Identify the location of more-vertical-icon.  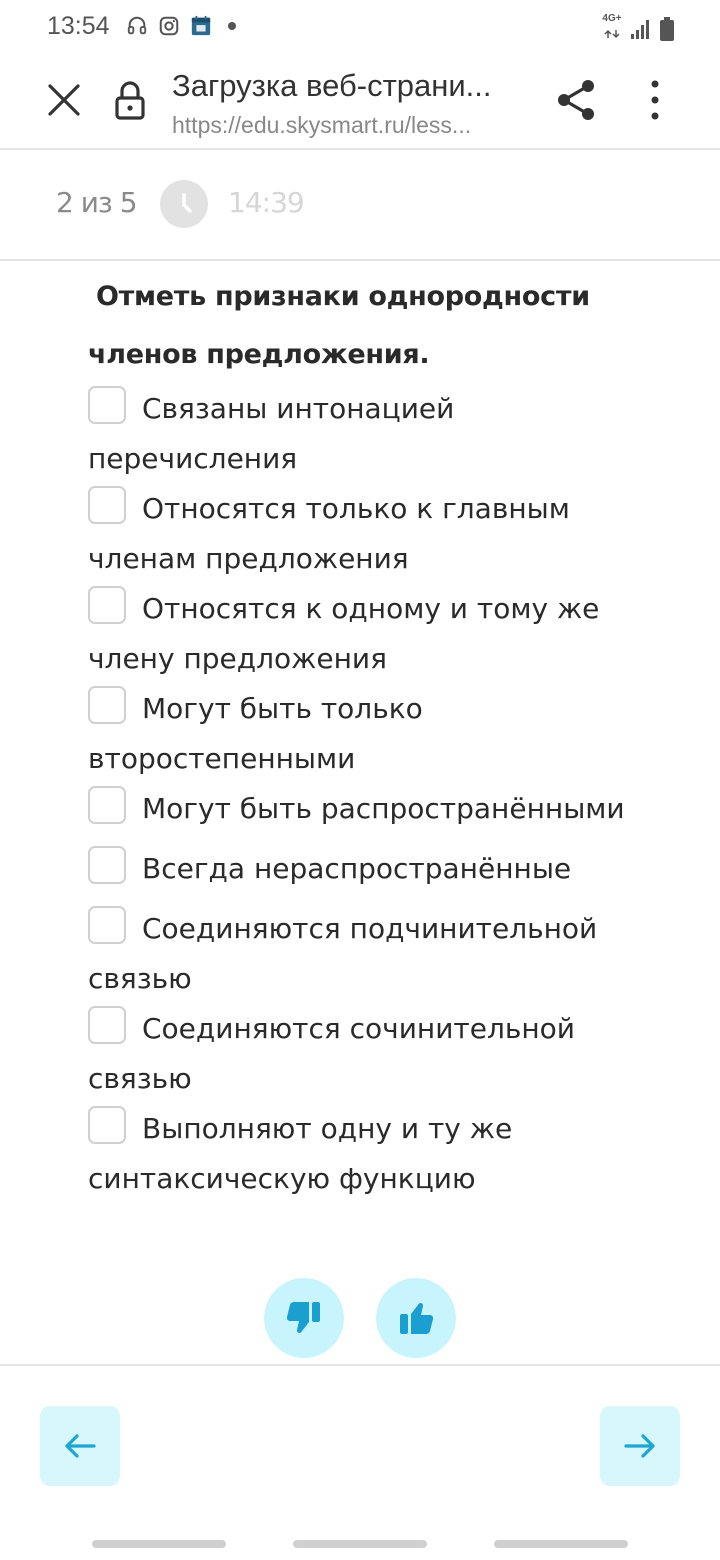
(655, 100).